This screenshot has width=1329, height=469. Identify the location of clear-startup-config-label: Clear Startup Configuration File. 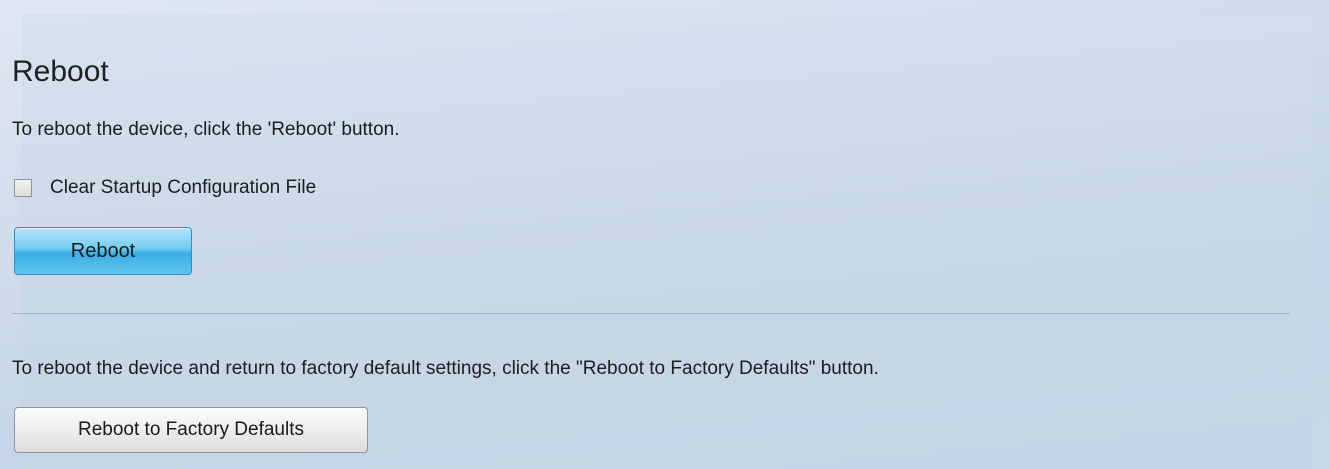
(183, 188).